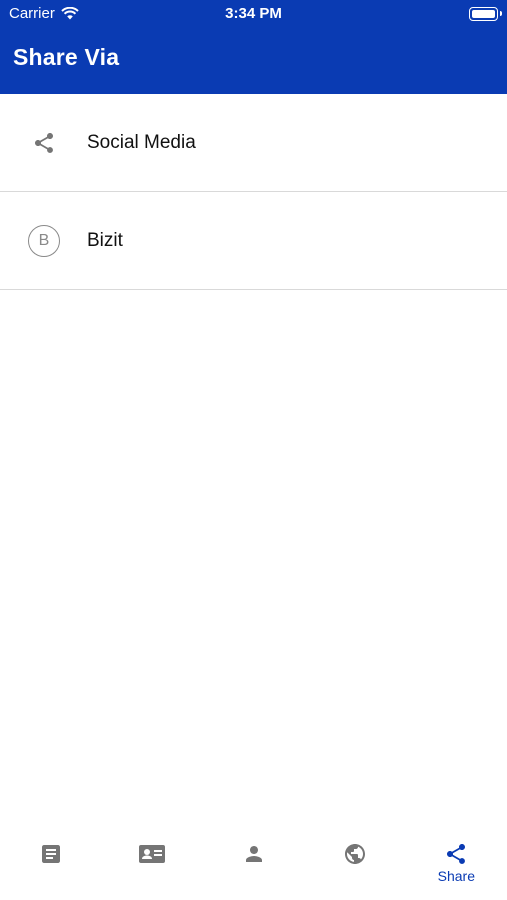  I want to click on status-bar: Carrier 3:34 PM, so click(253, 14).